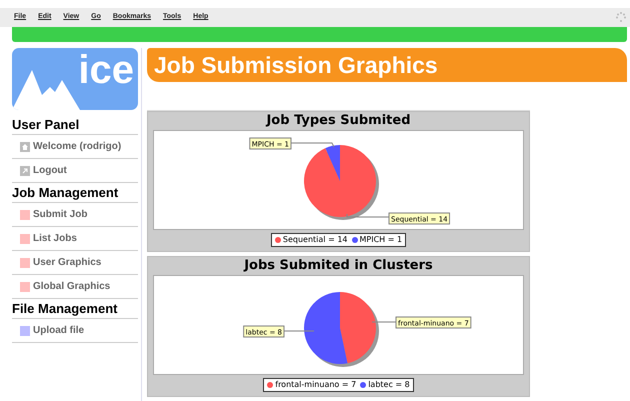 The height and width of the screenshot is (401, 630). Describe the element at coordinates (106, 71) in the screenshot. I see `logo-text: ice` at that location.